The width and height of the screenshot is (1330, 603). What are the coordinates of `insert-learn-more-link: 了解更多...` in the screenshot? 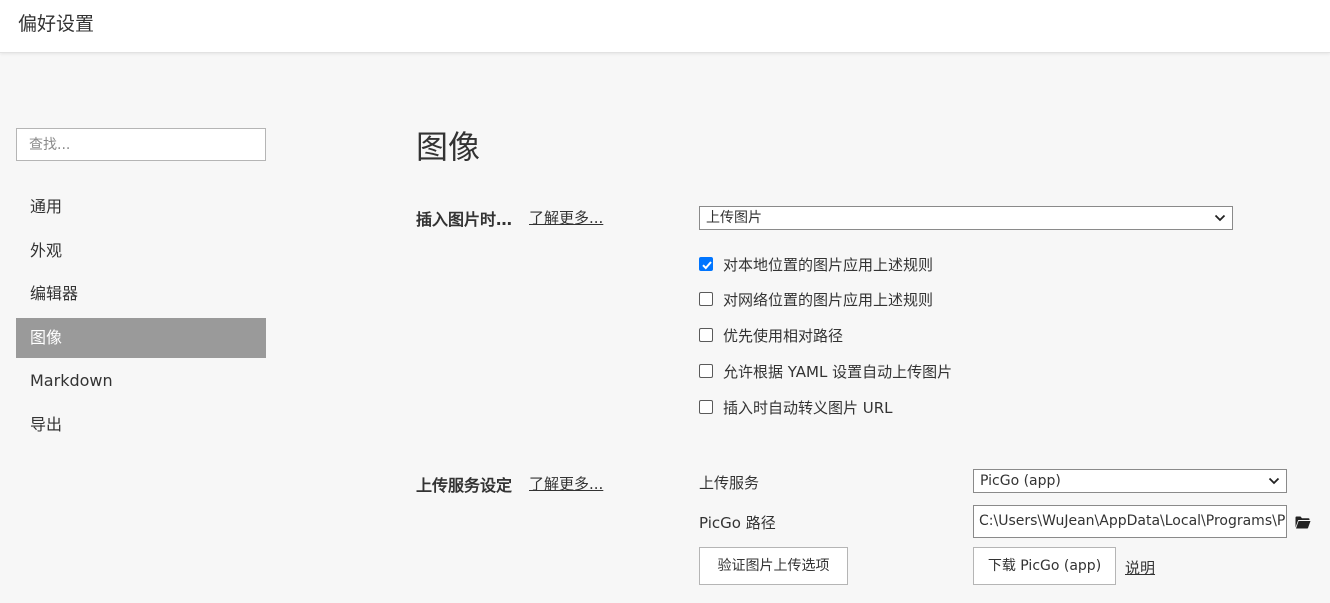 It's located at (566, 217).